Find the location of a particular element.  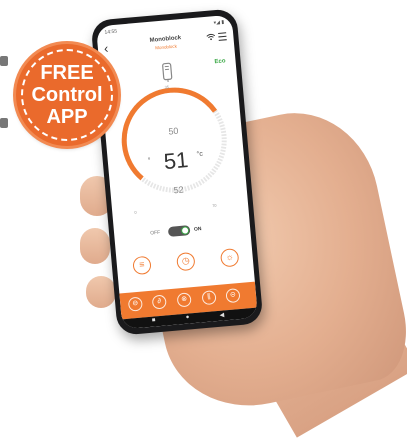

thermometer-icon: ⊖ is located at coordinates (135, 304).